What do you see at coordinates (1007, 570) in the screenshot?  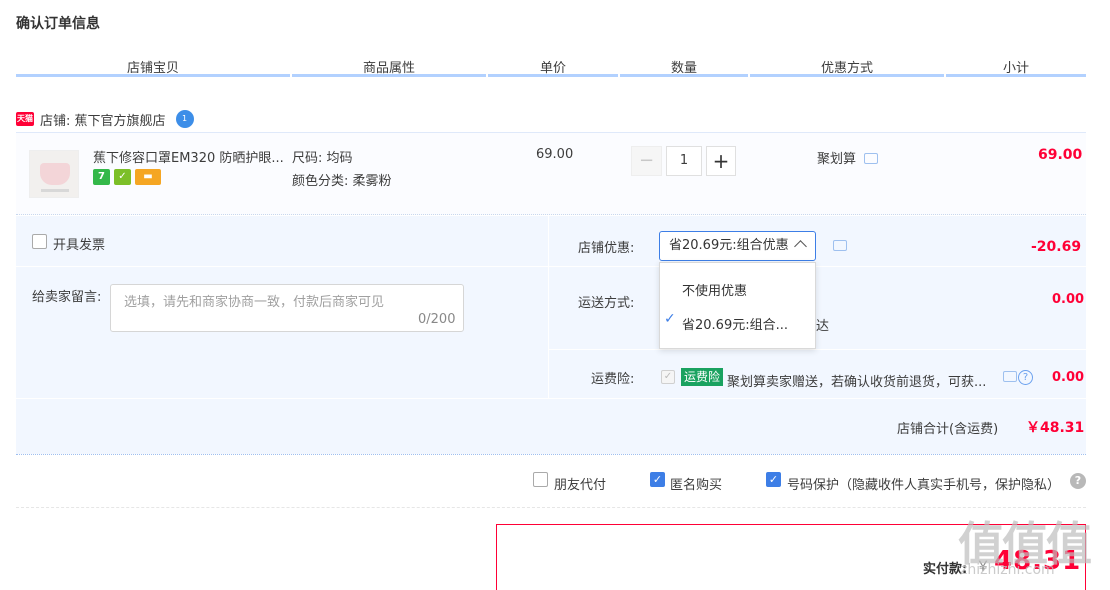 I see `watermark-url: zhizhizhi.com` at bounding box center [1007, 570].